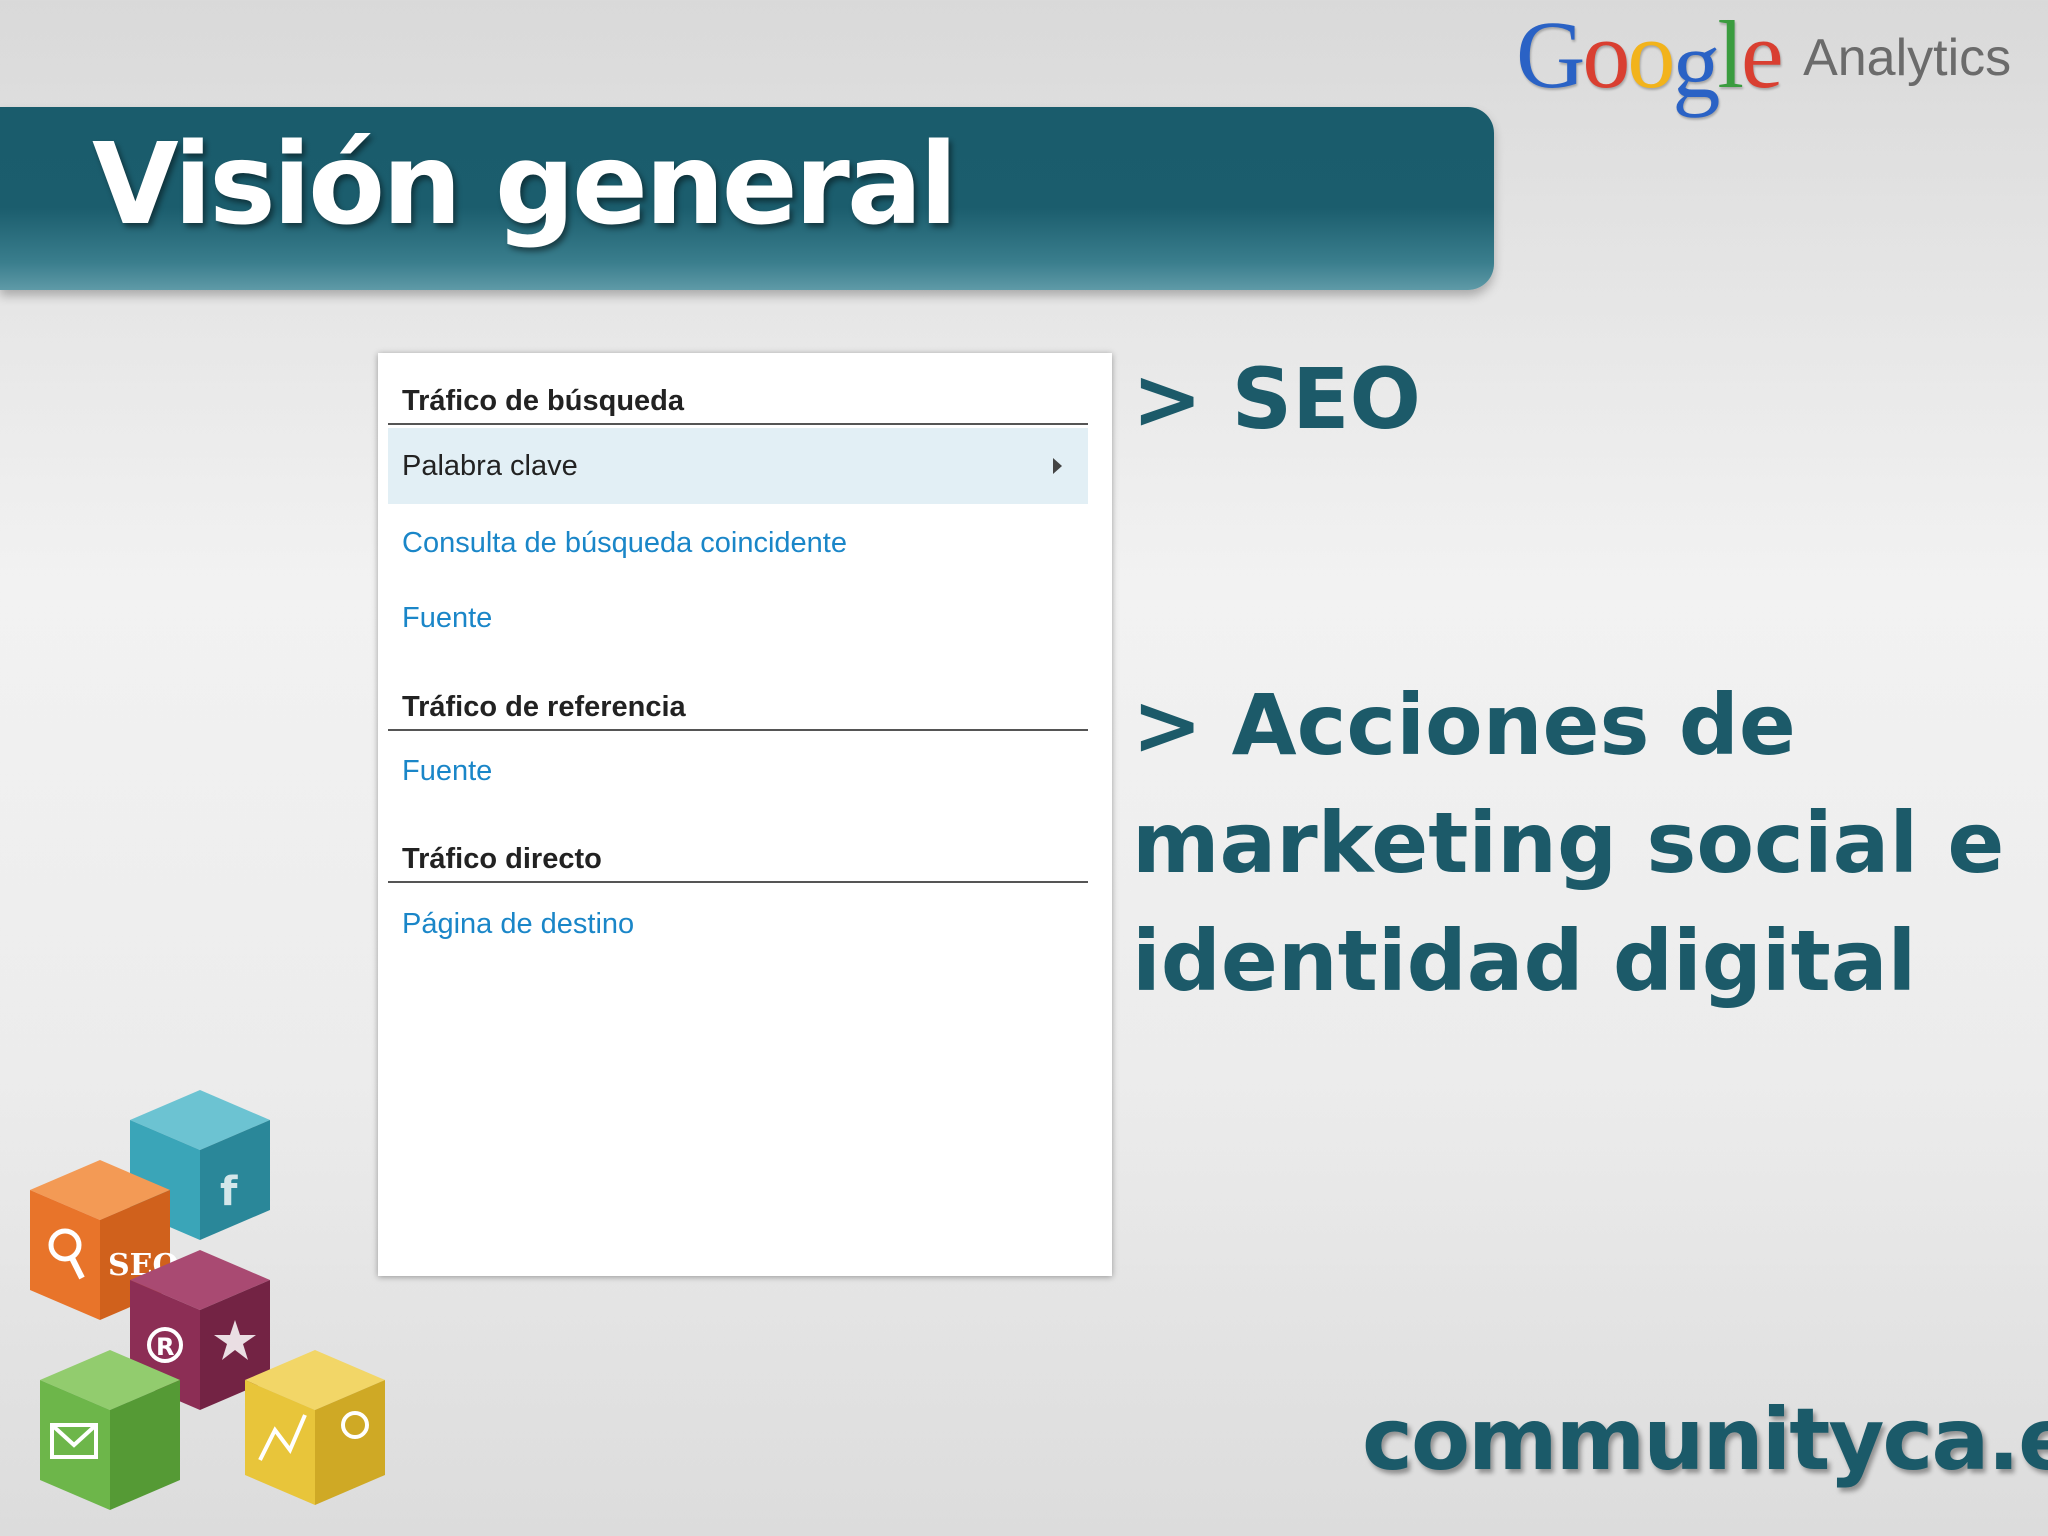  I want to click on menu-item-search-source: Fuente, so click(738, 618).